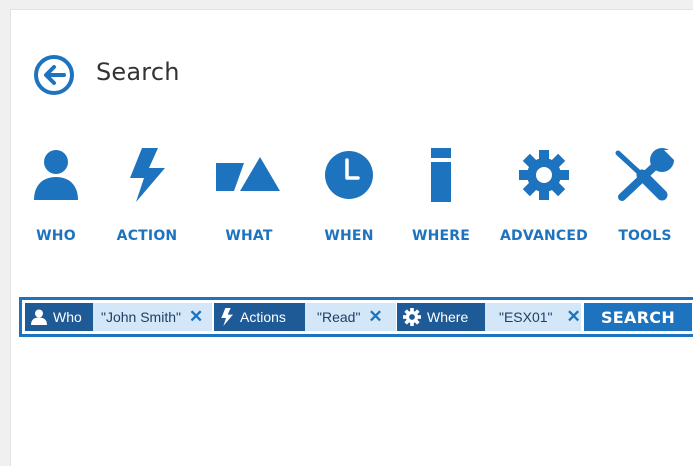 This screenshot has height=466, width=693. I want to click on clock-icon, so click(349, 175).